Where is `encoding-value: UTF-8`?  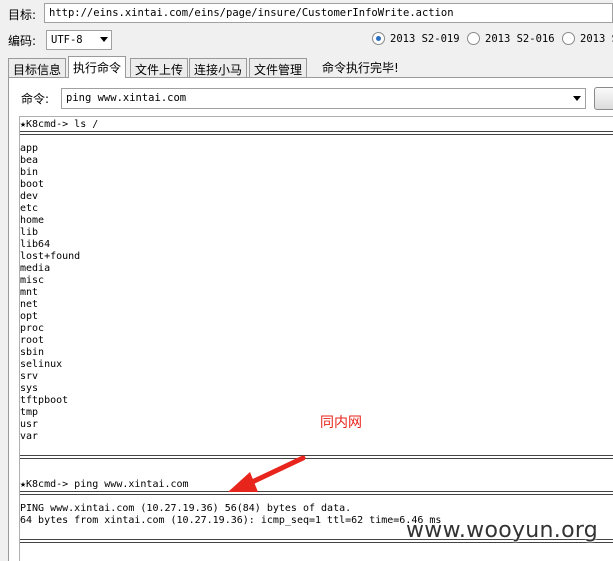
encoding-value: UTF-8 is located at coordinates (67, 40).